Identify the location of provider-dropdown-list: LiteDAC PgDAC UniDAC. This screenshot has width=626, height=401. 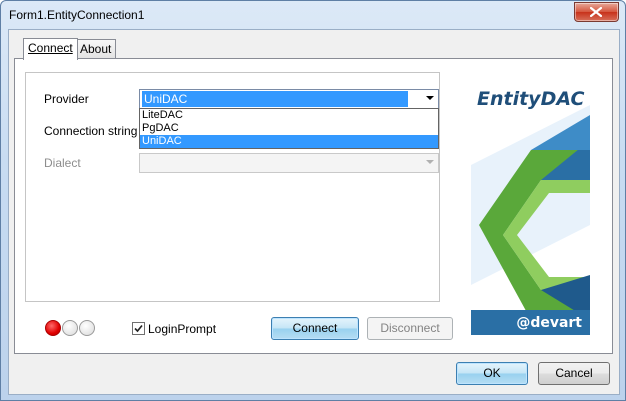
(289, 128).